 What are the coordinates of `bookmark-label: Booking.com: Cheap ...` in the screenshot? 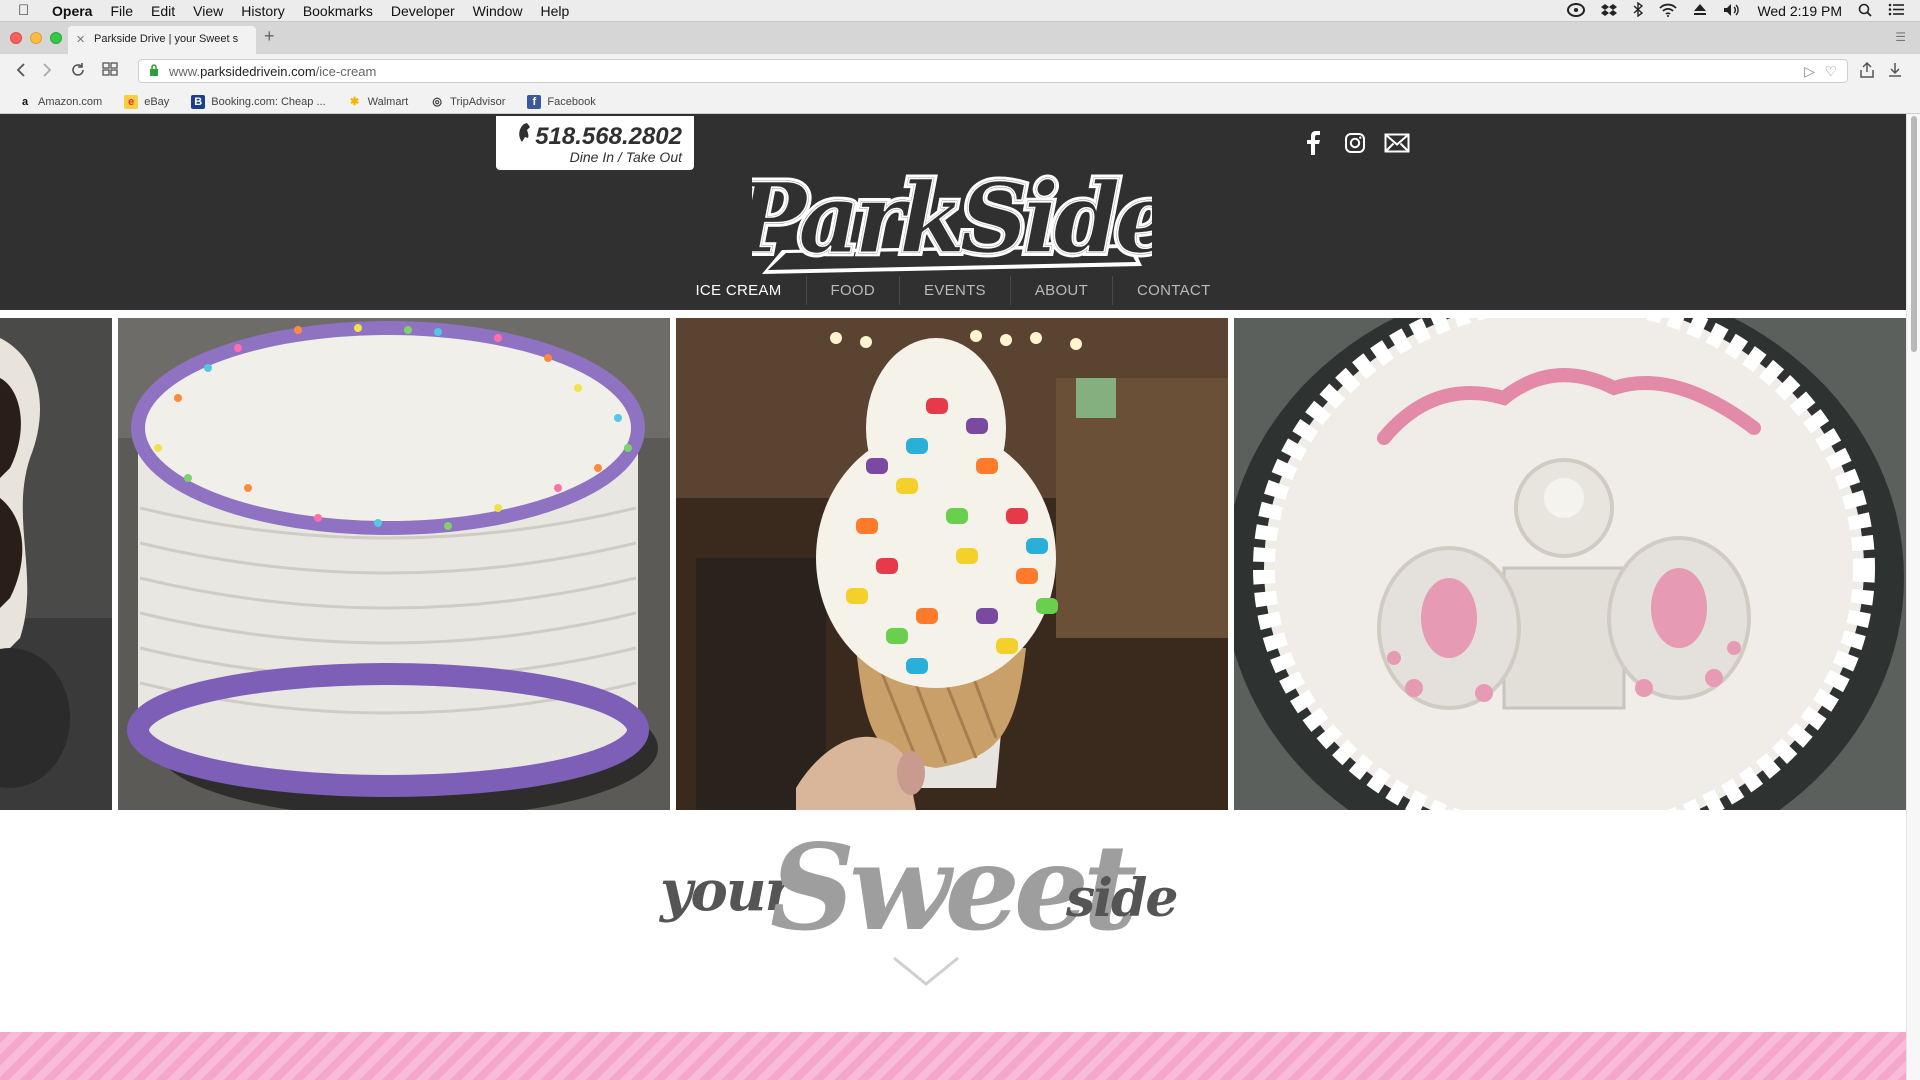 It's located at (268, 101).